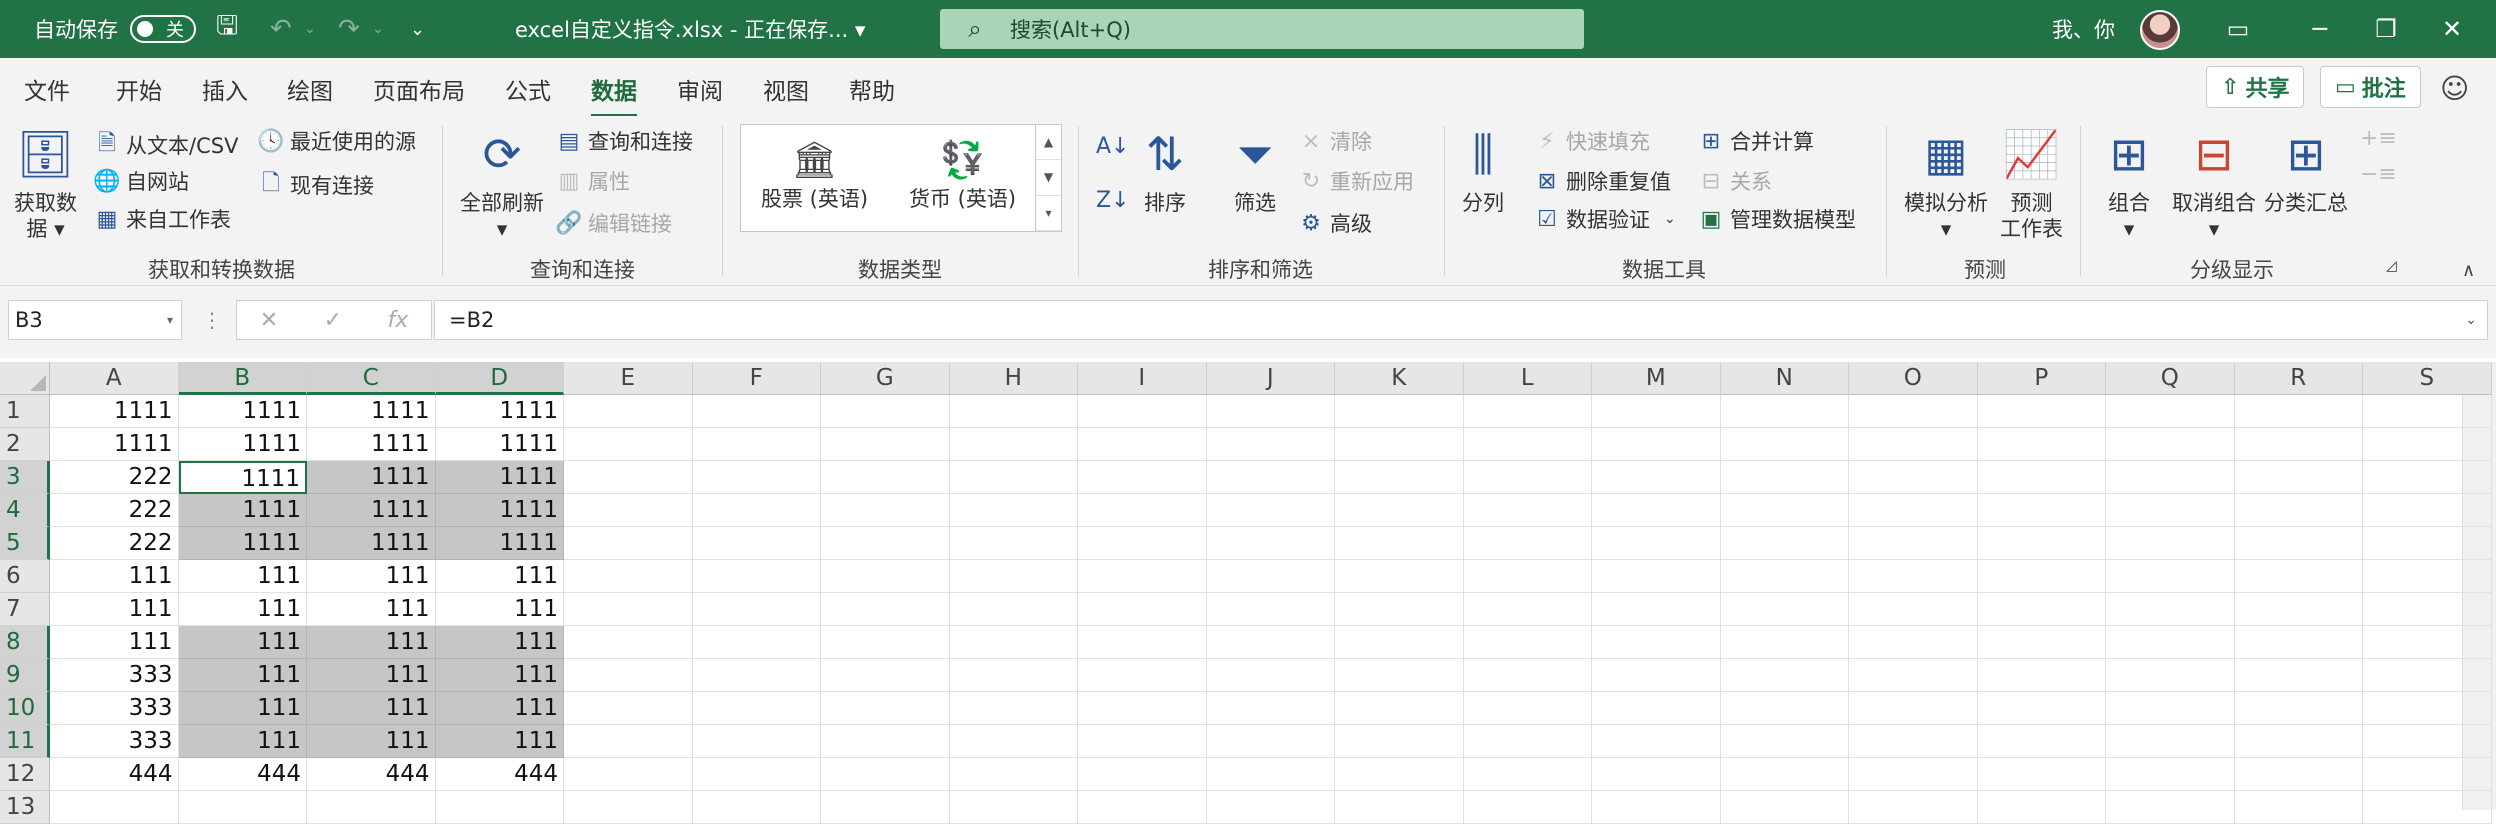  Describe the element at coordinates (1913, 642) in the screenshot. I see `cell-o8` at that location.